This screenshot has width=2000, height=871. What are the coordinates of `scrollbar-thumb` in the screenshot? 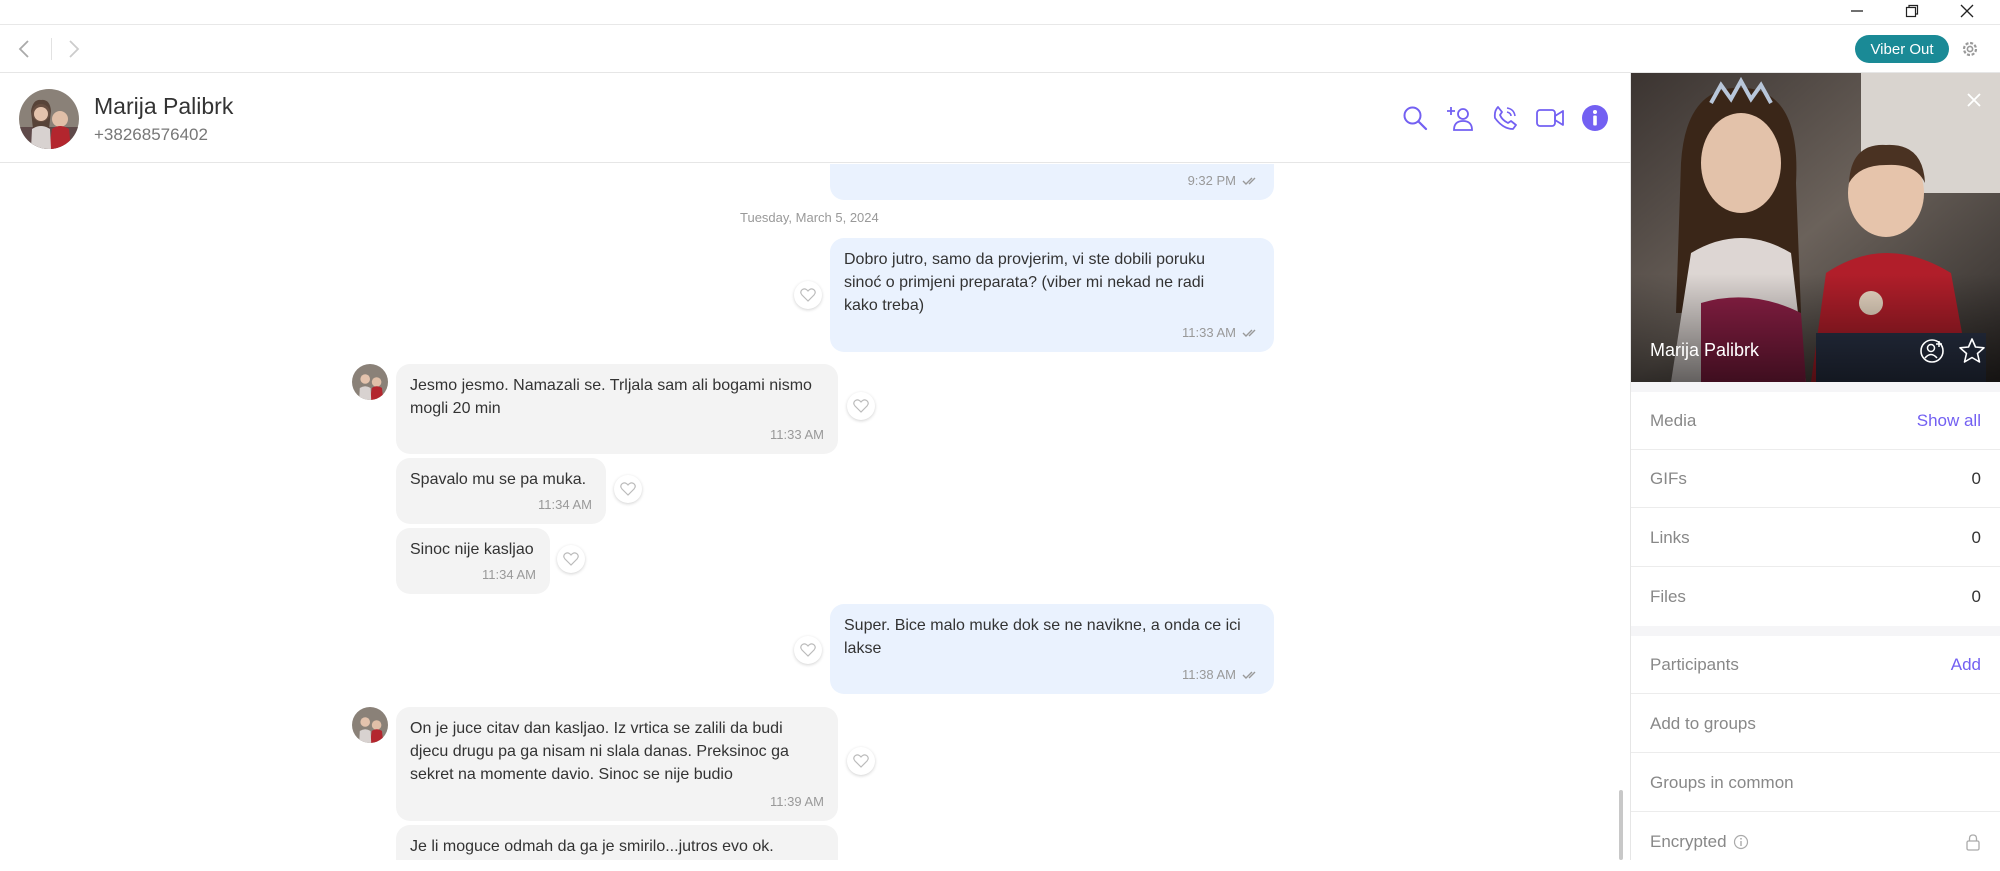 It's located at (1621, 825).